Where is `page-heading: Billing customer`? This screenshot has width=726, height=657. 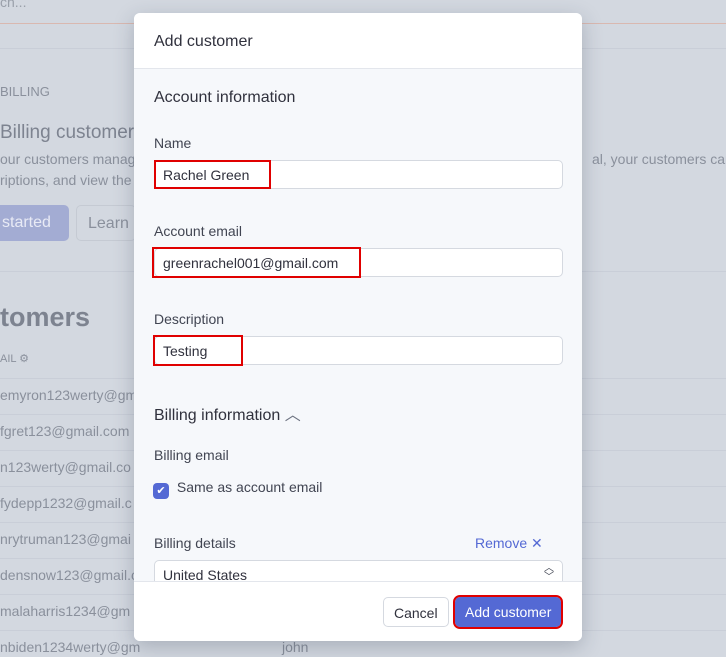
page-heading: Billing customer is located at coordinates (67, 132).